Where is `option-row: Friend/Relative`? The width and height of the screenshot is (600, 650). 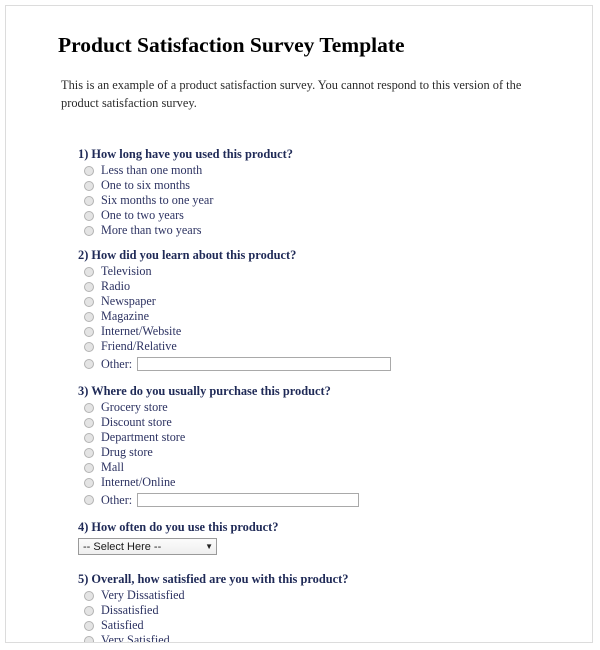
option-row: Friend/Relative is located at coordinates (308, 346).